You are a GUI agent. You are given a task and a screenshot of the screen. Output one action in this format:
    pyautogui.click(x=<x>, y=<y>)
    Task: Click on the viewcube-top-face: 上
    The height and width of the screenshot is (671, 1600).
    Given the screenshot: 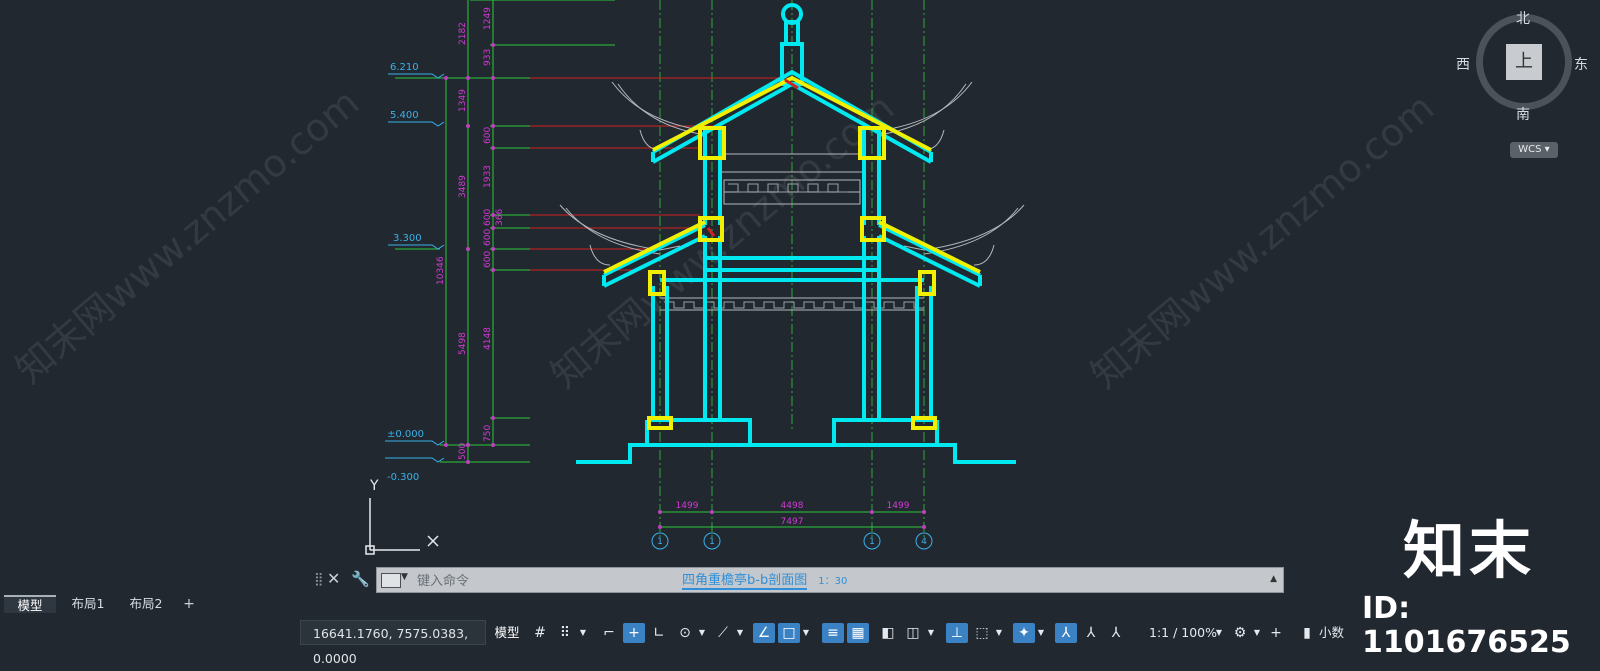 What is the action you would take?
    pyautogui.click(x=1524, y=62)
    